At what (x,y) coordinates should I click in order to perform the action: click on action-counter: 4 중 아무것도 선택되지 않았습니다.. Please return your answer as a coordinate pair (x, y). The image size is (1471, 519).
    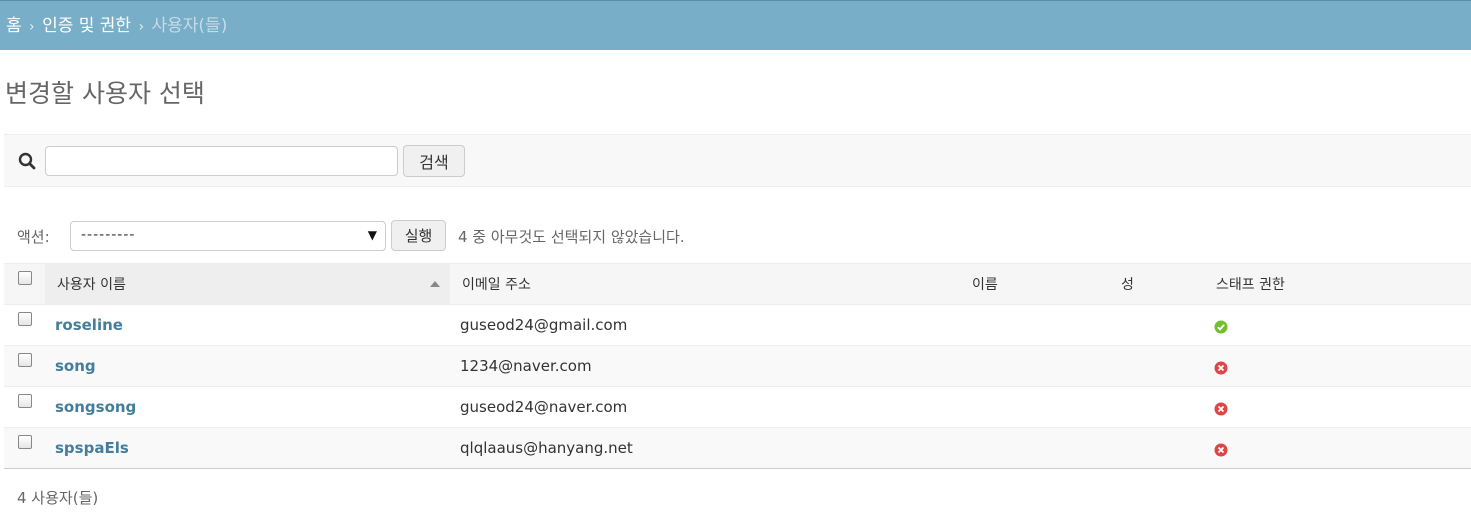
    Looking at the image, I should click on (571, 237).